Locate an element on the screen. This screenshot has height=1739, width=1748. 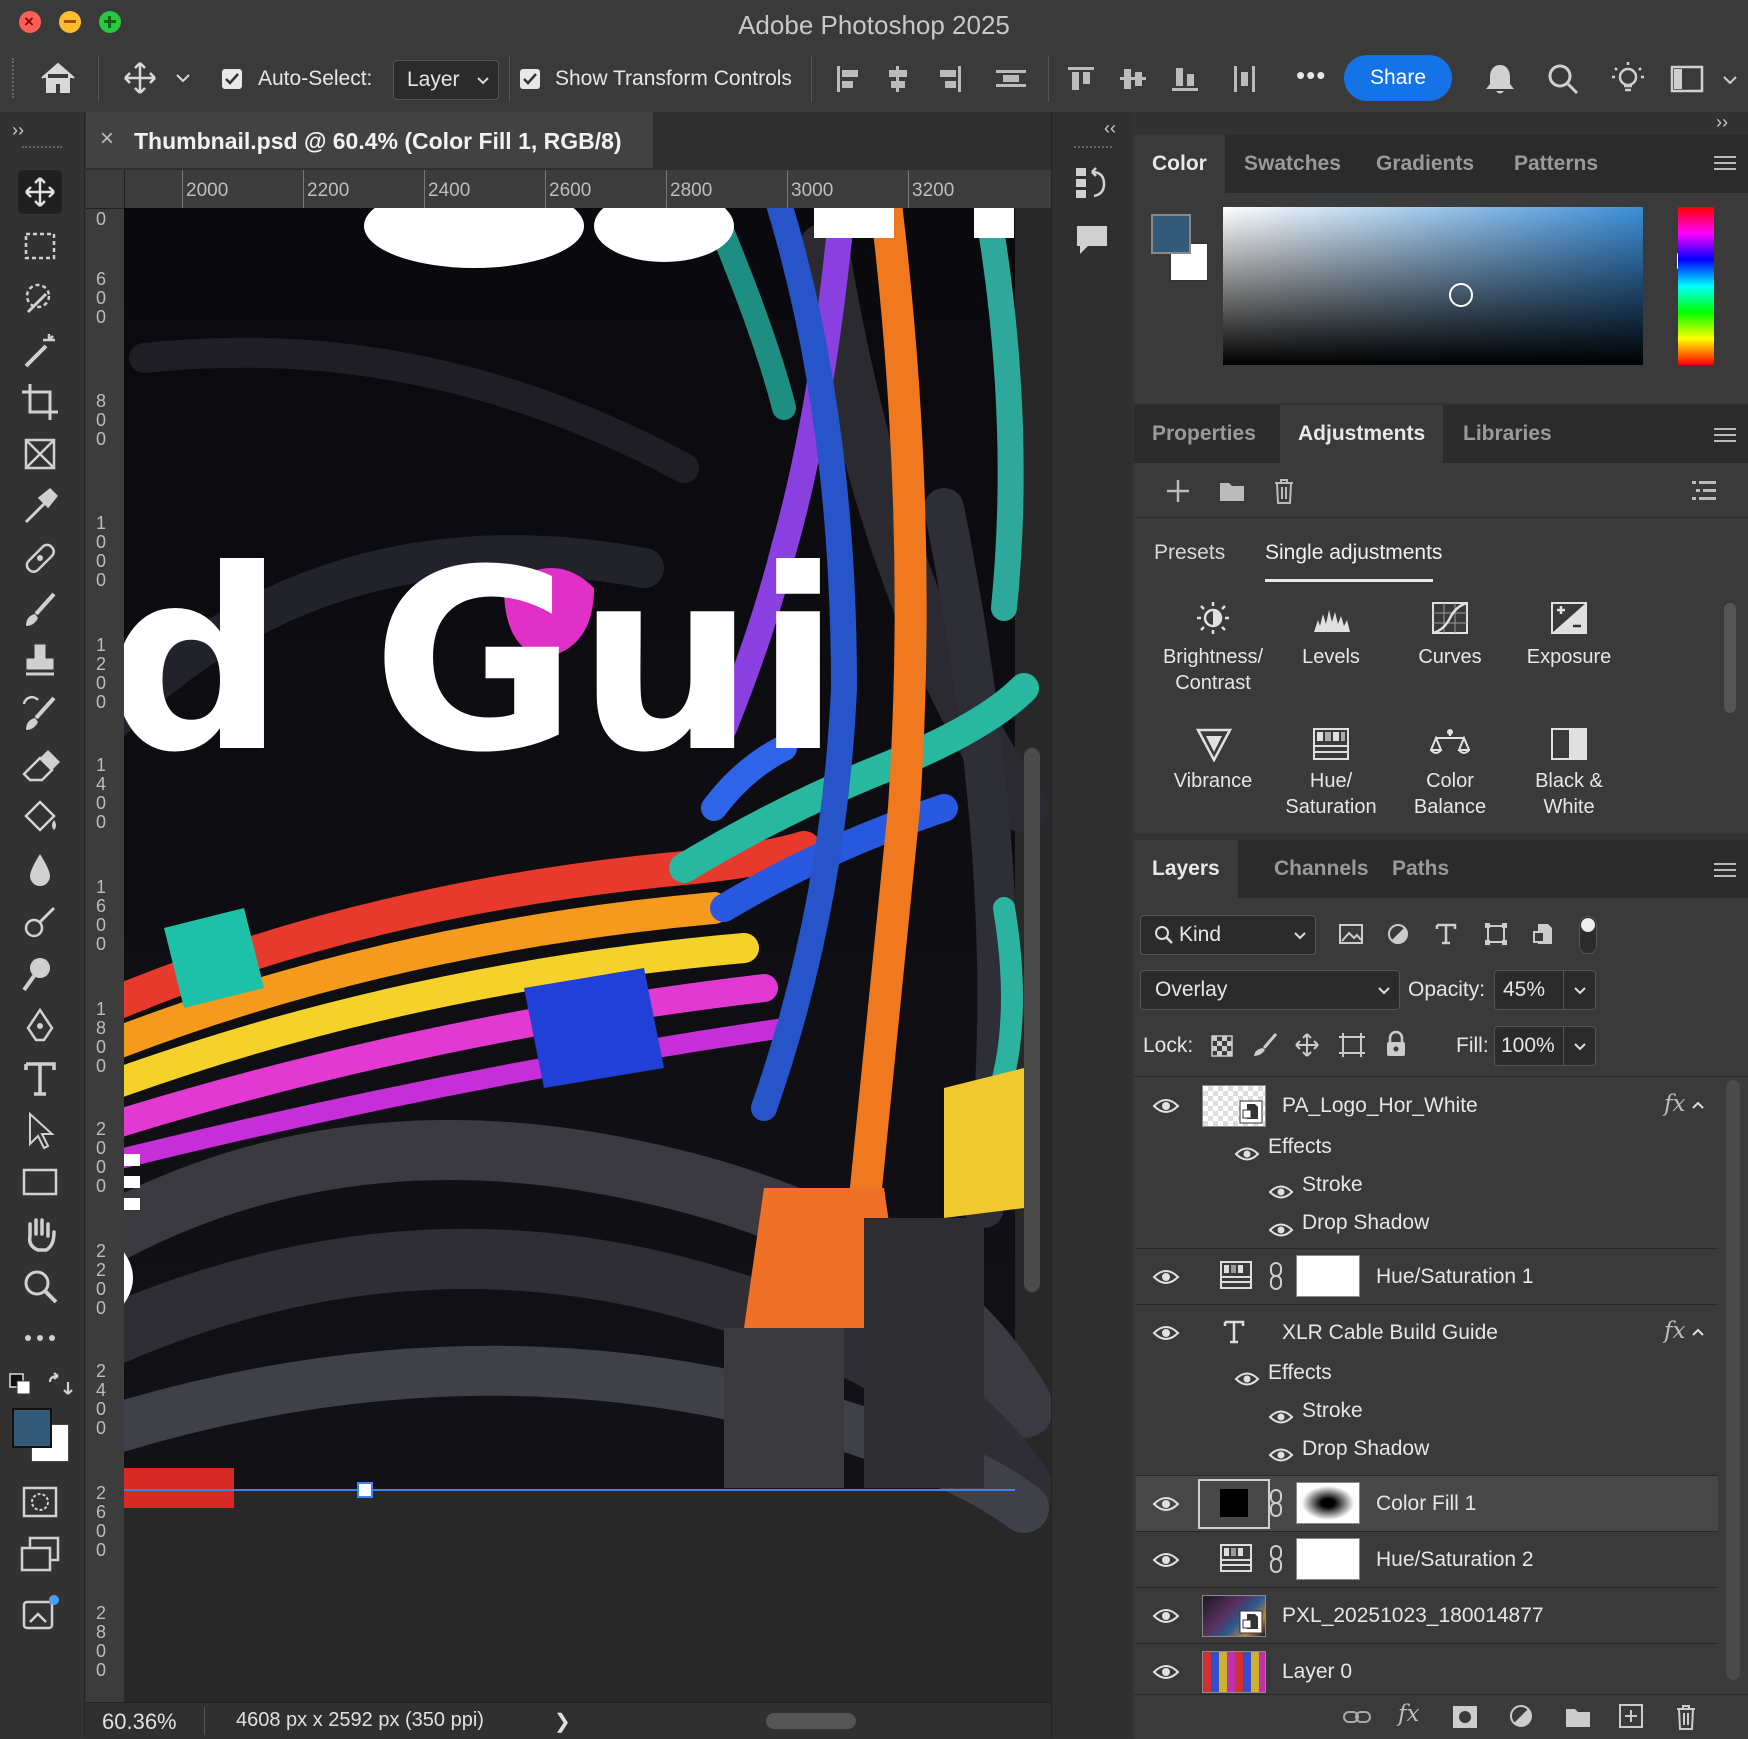
fill-field: 100% is located at coordinates (1545, 1046).